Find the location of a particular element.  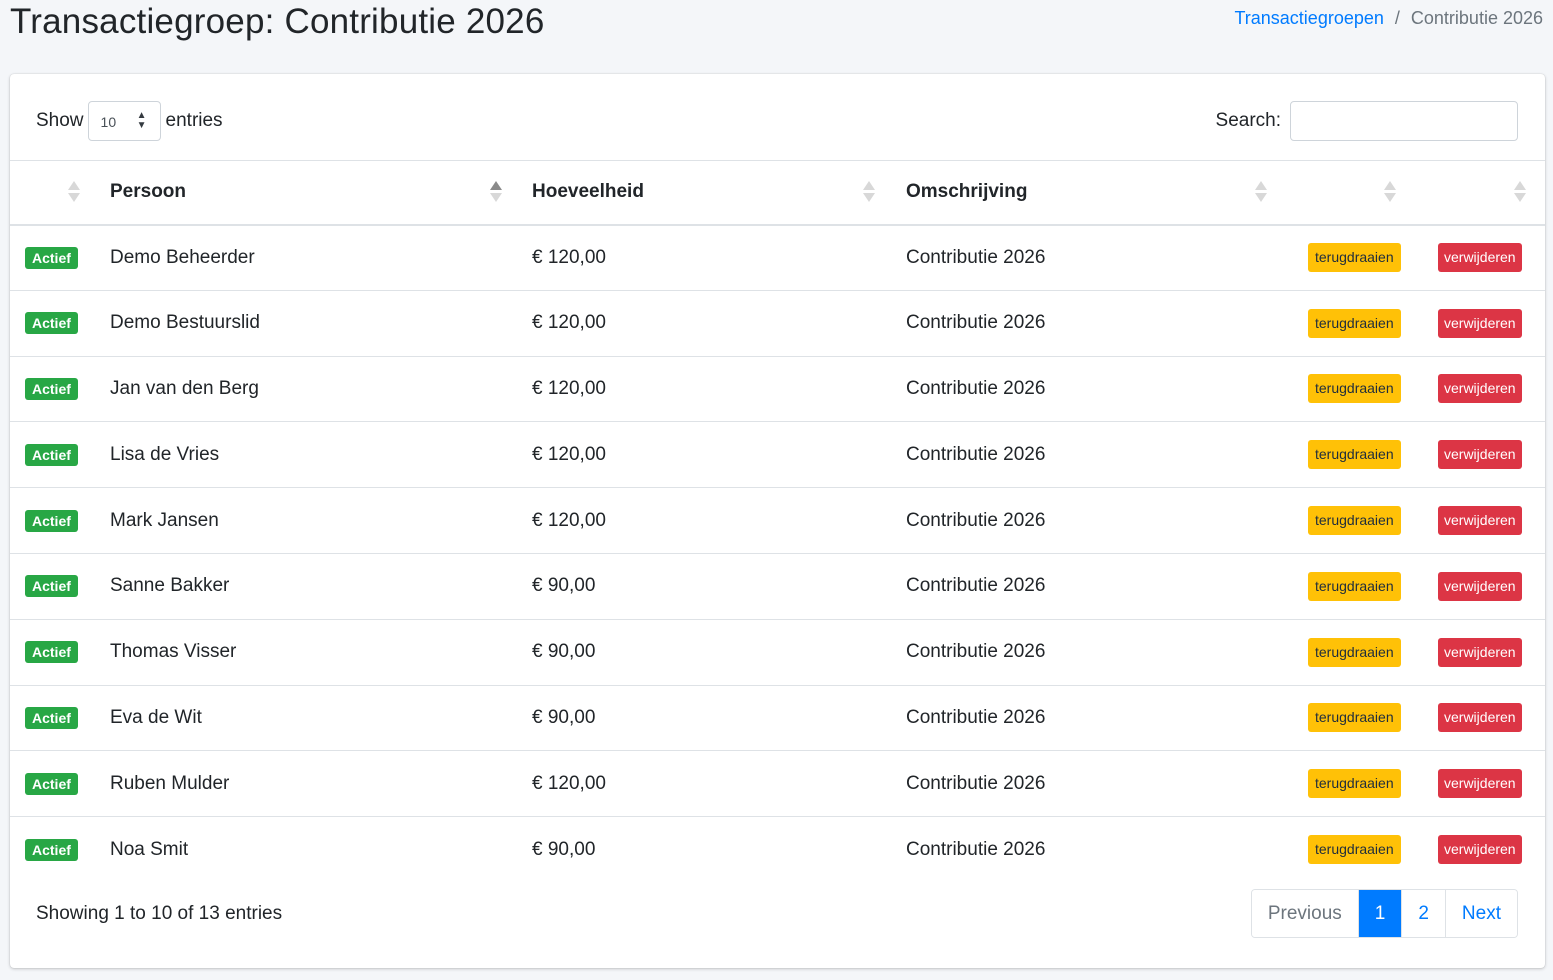

persoon-cell: Lisa de Vries is located at coordinates (165, 454).